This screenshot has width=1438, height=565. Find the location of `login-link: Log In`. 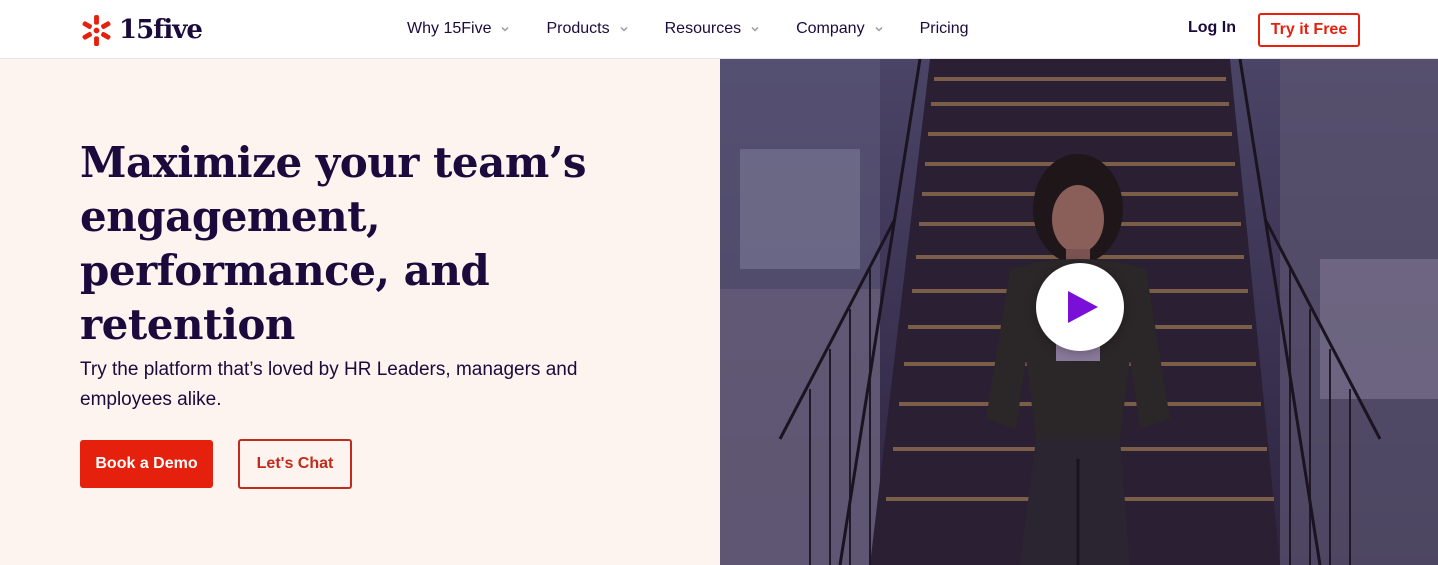

login-link: Log In is located at coordinates (1212, 28).